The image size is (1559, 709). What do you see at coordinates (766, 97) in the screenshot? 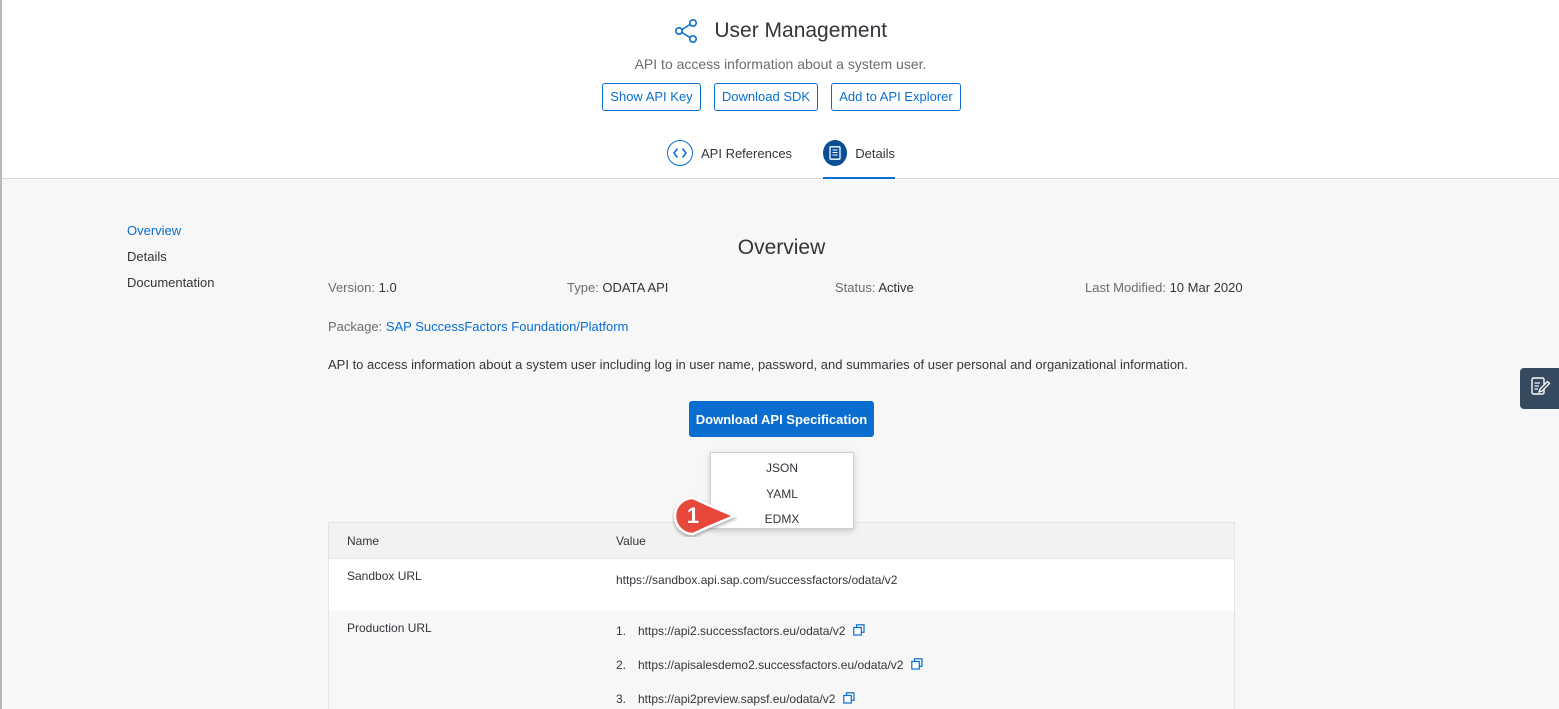
I see `download-sdk-button: Download SDK` at bounding box center [766, 97].